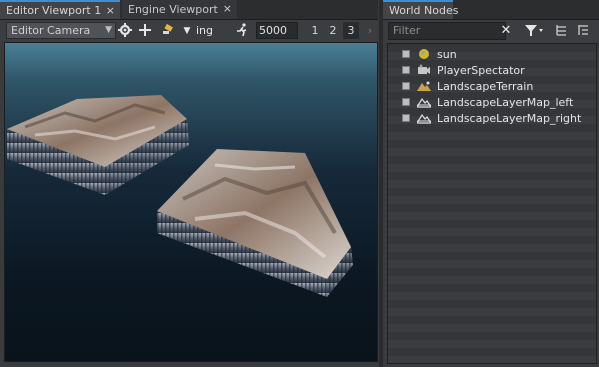  I want to click on list-item: LandscapeLayerMap_right, so click(492, 118).